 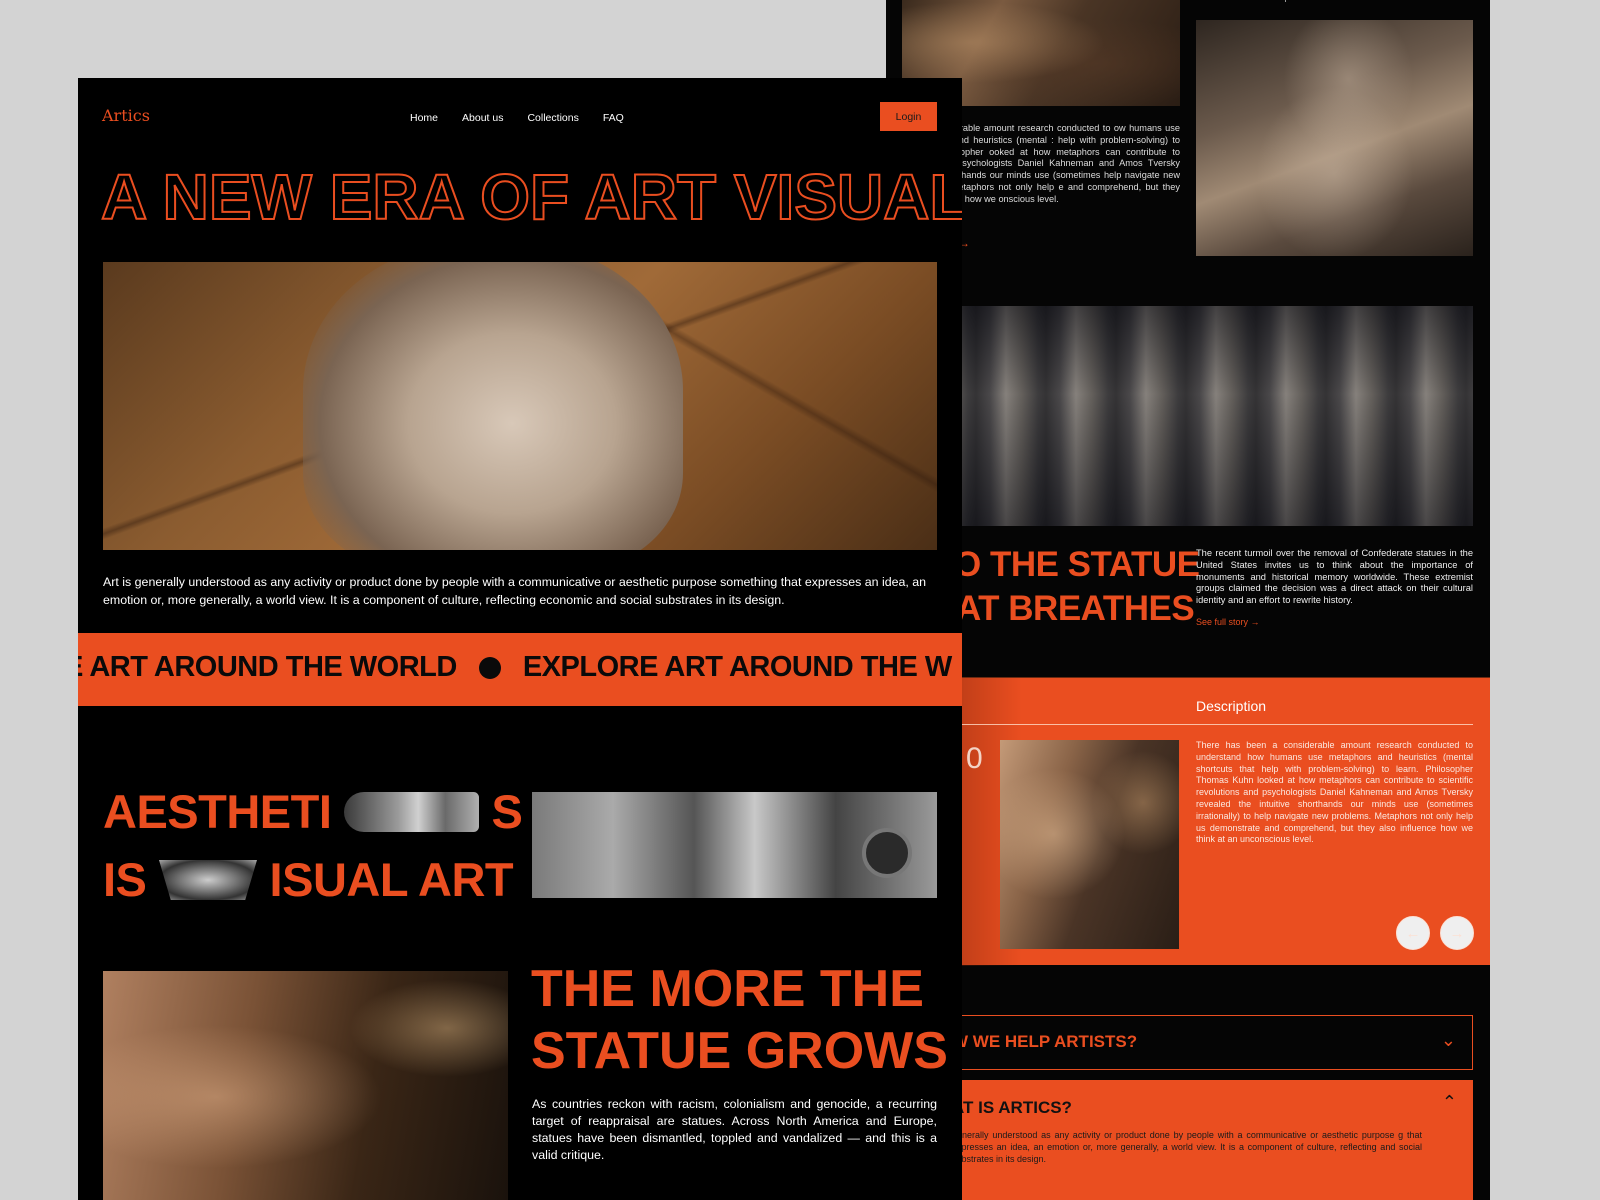 I want to click on inline-photo-pill, so click(x=411, y=812).